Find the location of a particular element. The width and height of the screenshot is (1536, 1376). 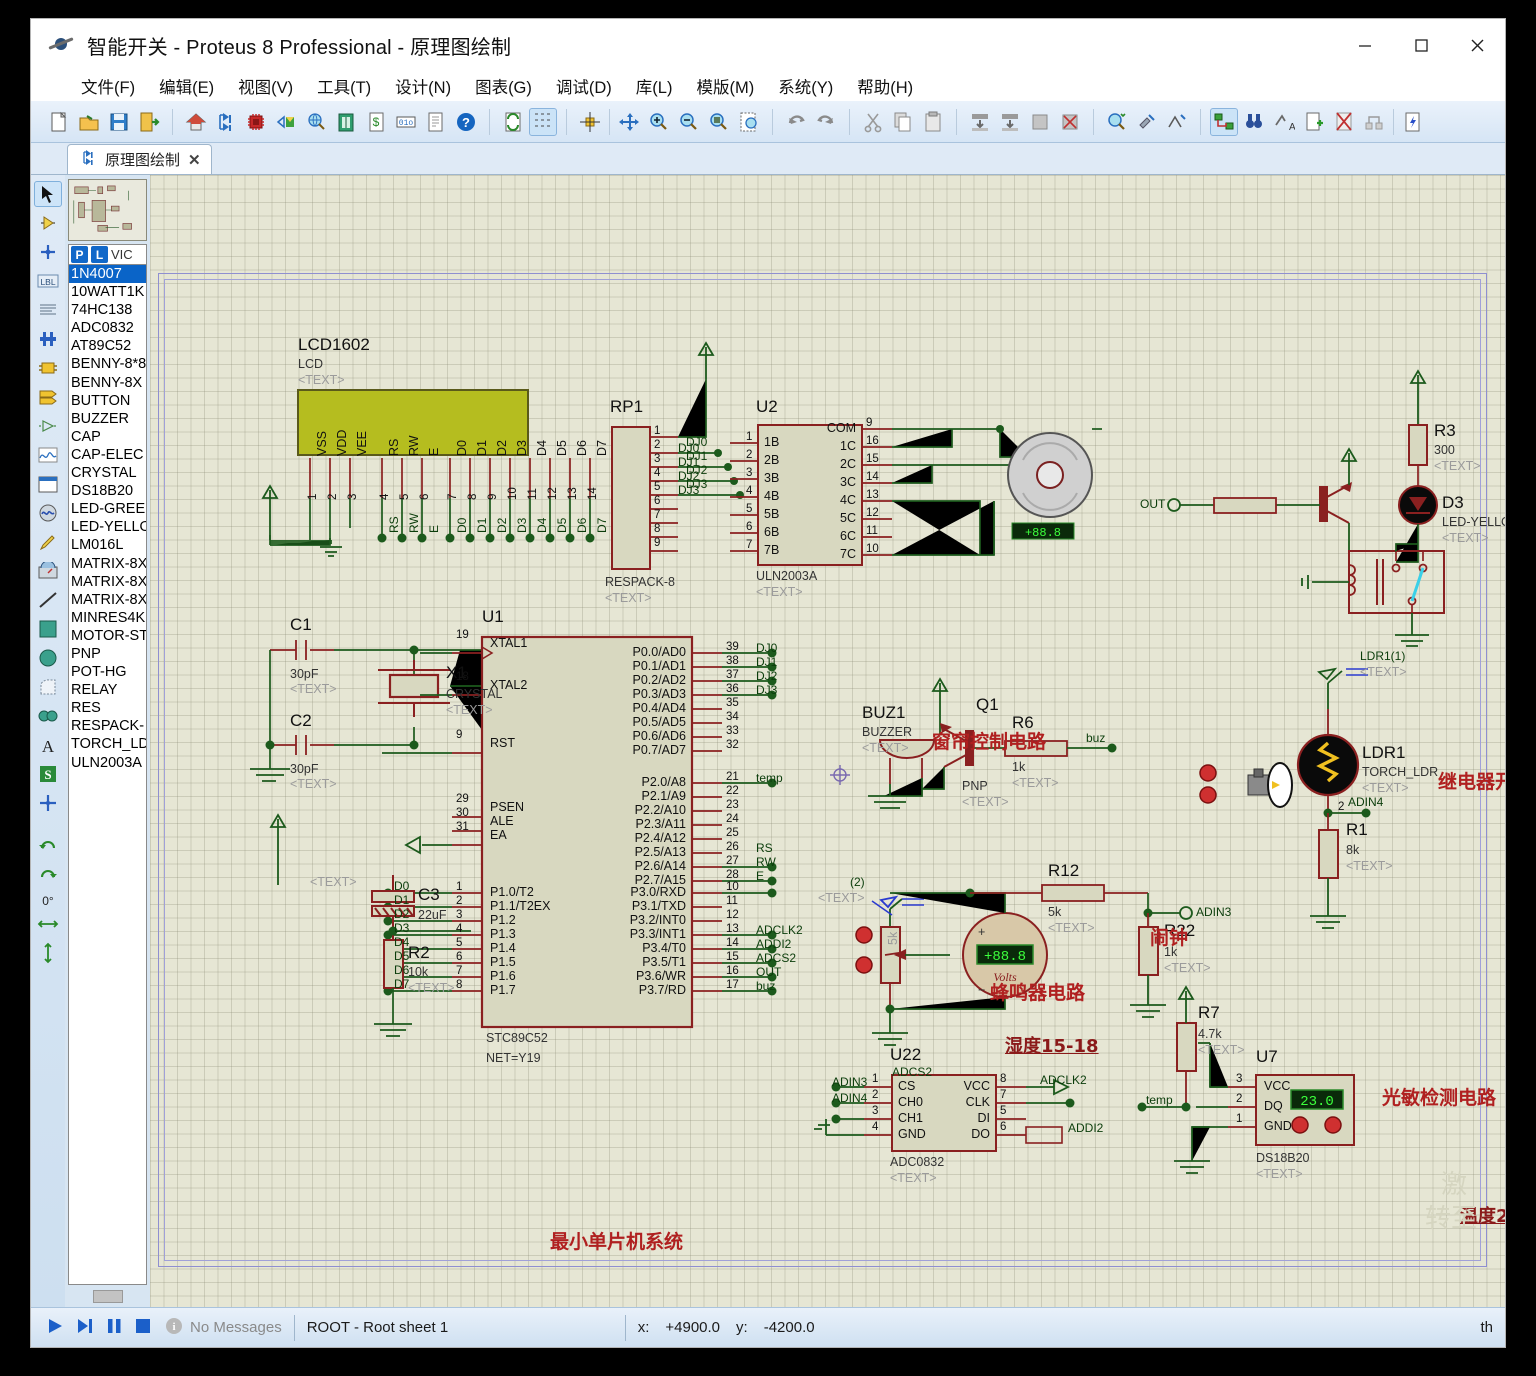

menu-tools: 工具(T) is located at coordinates (344, 86).